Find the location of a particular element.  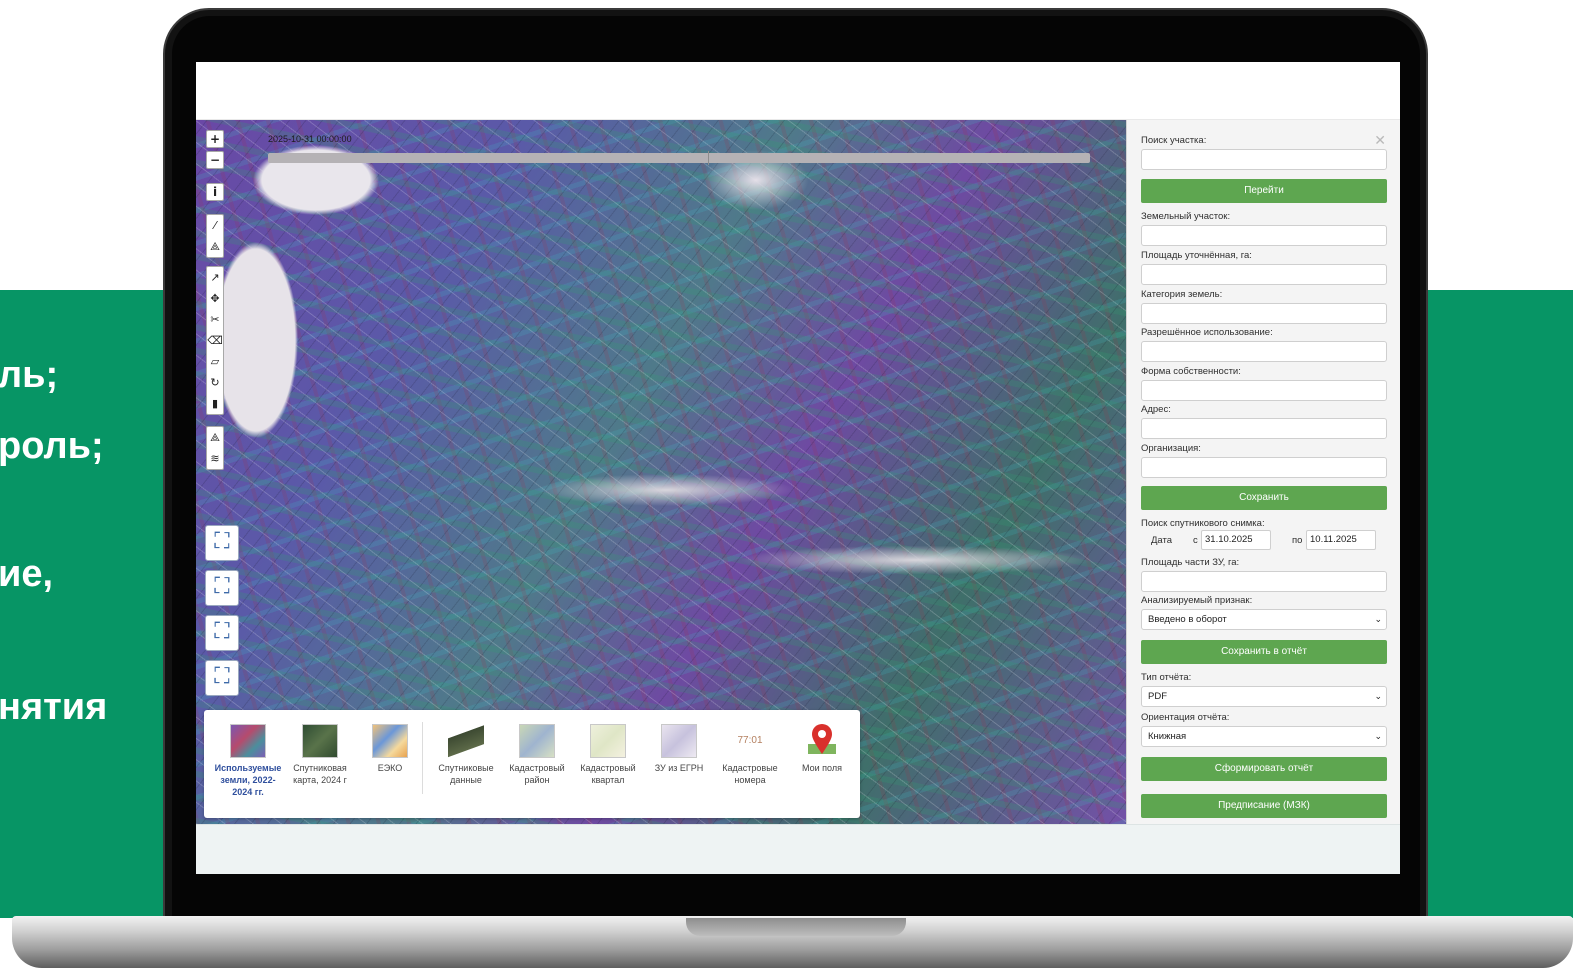

go-button: Перейти is located at coordinates (1264, 191).